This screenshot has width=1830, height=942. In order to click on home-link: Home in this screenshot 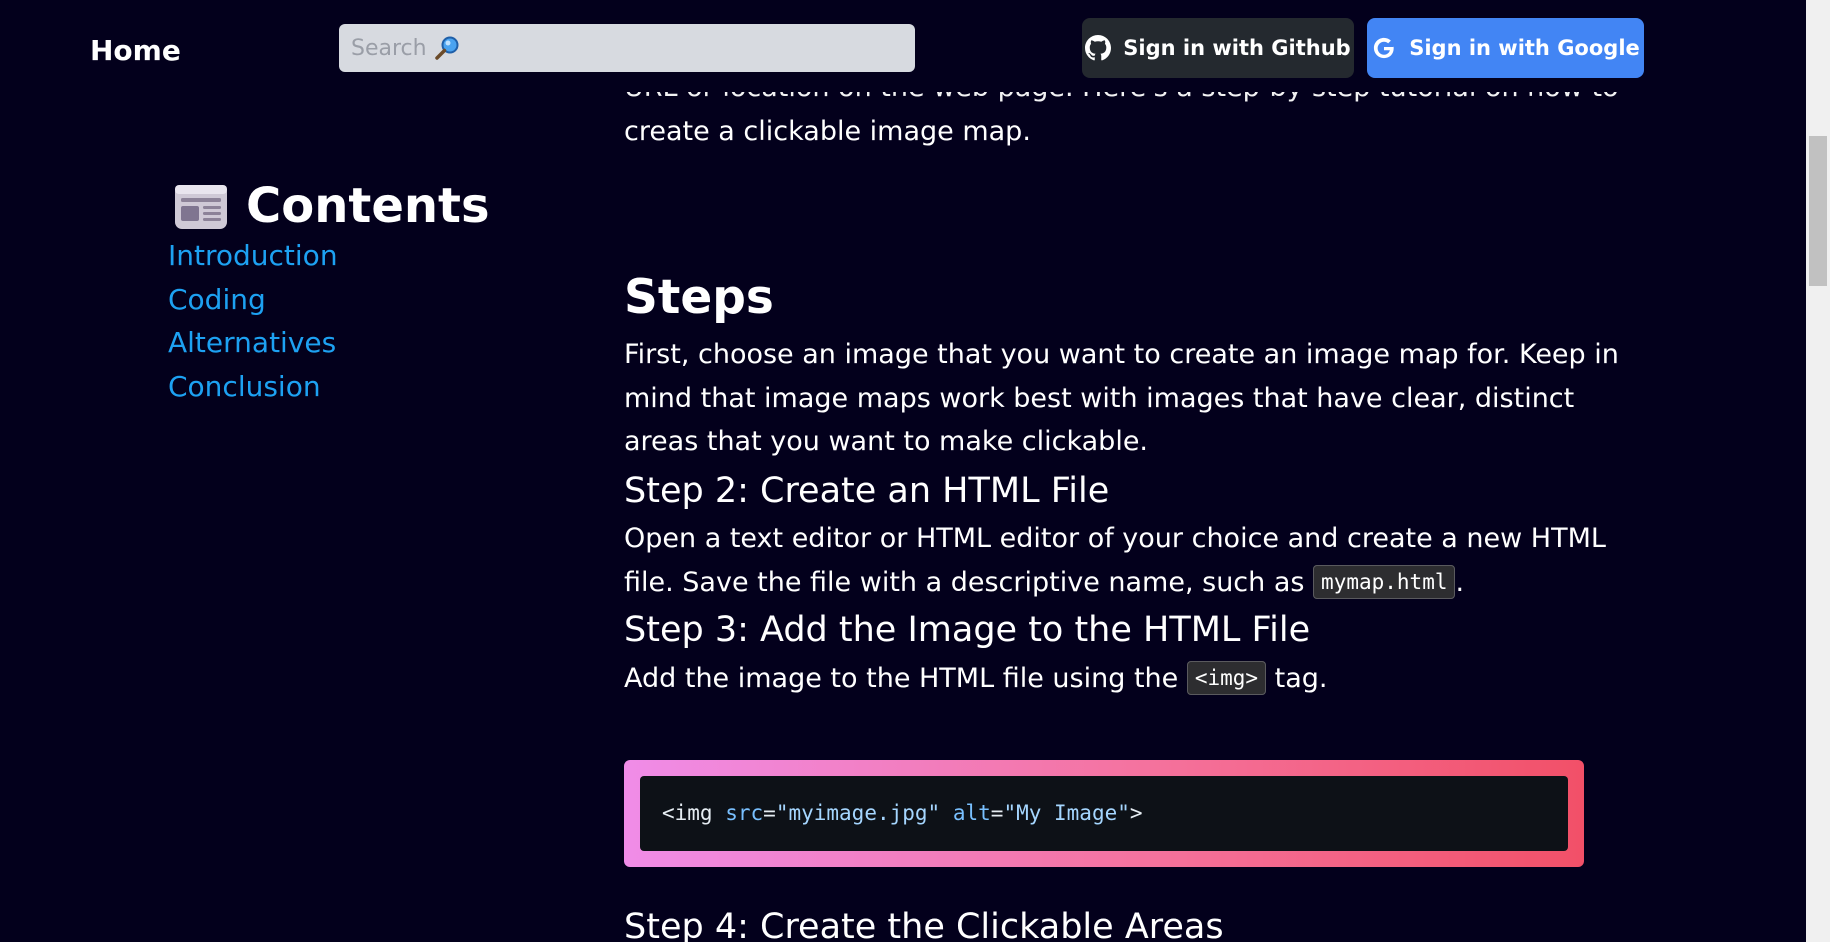, I will do `click(135, 50)`.